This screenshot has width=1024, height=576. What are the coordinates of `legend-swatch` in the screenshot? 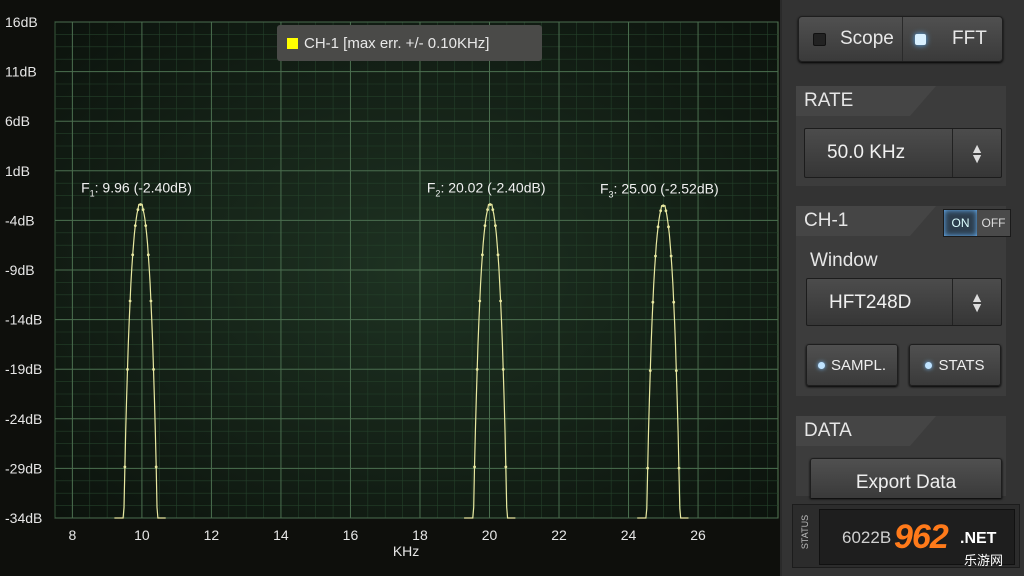 It's located at (292, 43).